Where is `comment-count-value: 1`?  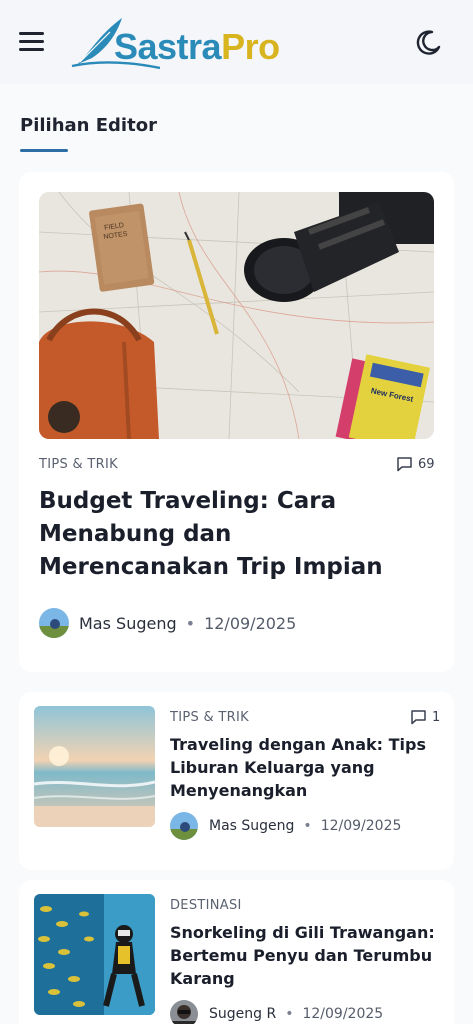
comment-count-value: 1 is located at coordinates (436, 717).